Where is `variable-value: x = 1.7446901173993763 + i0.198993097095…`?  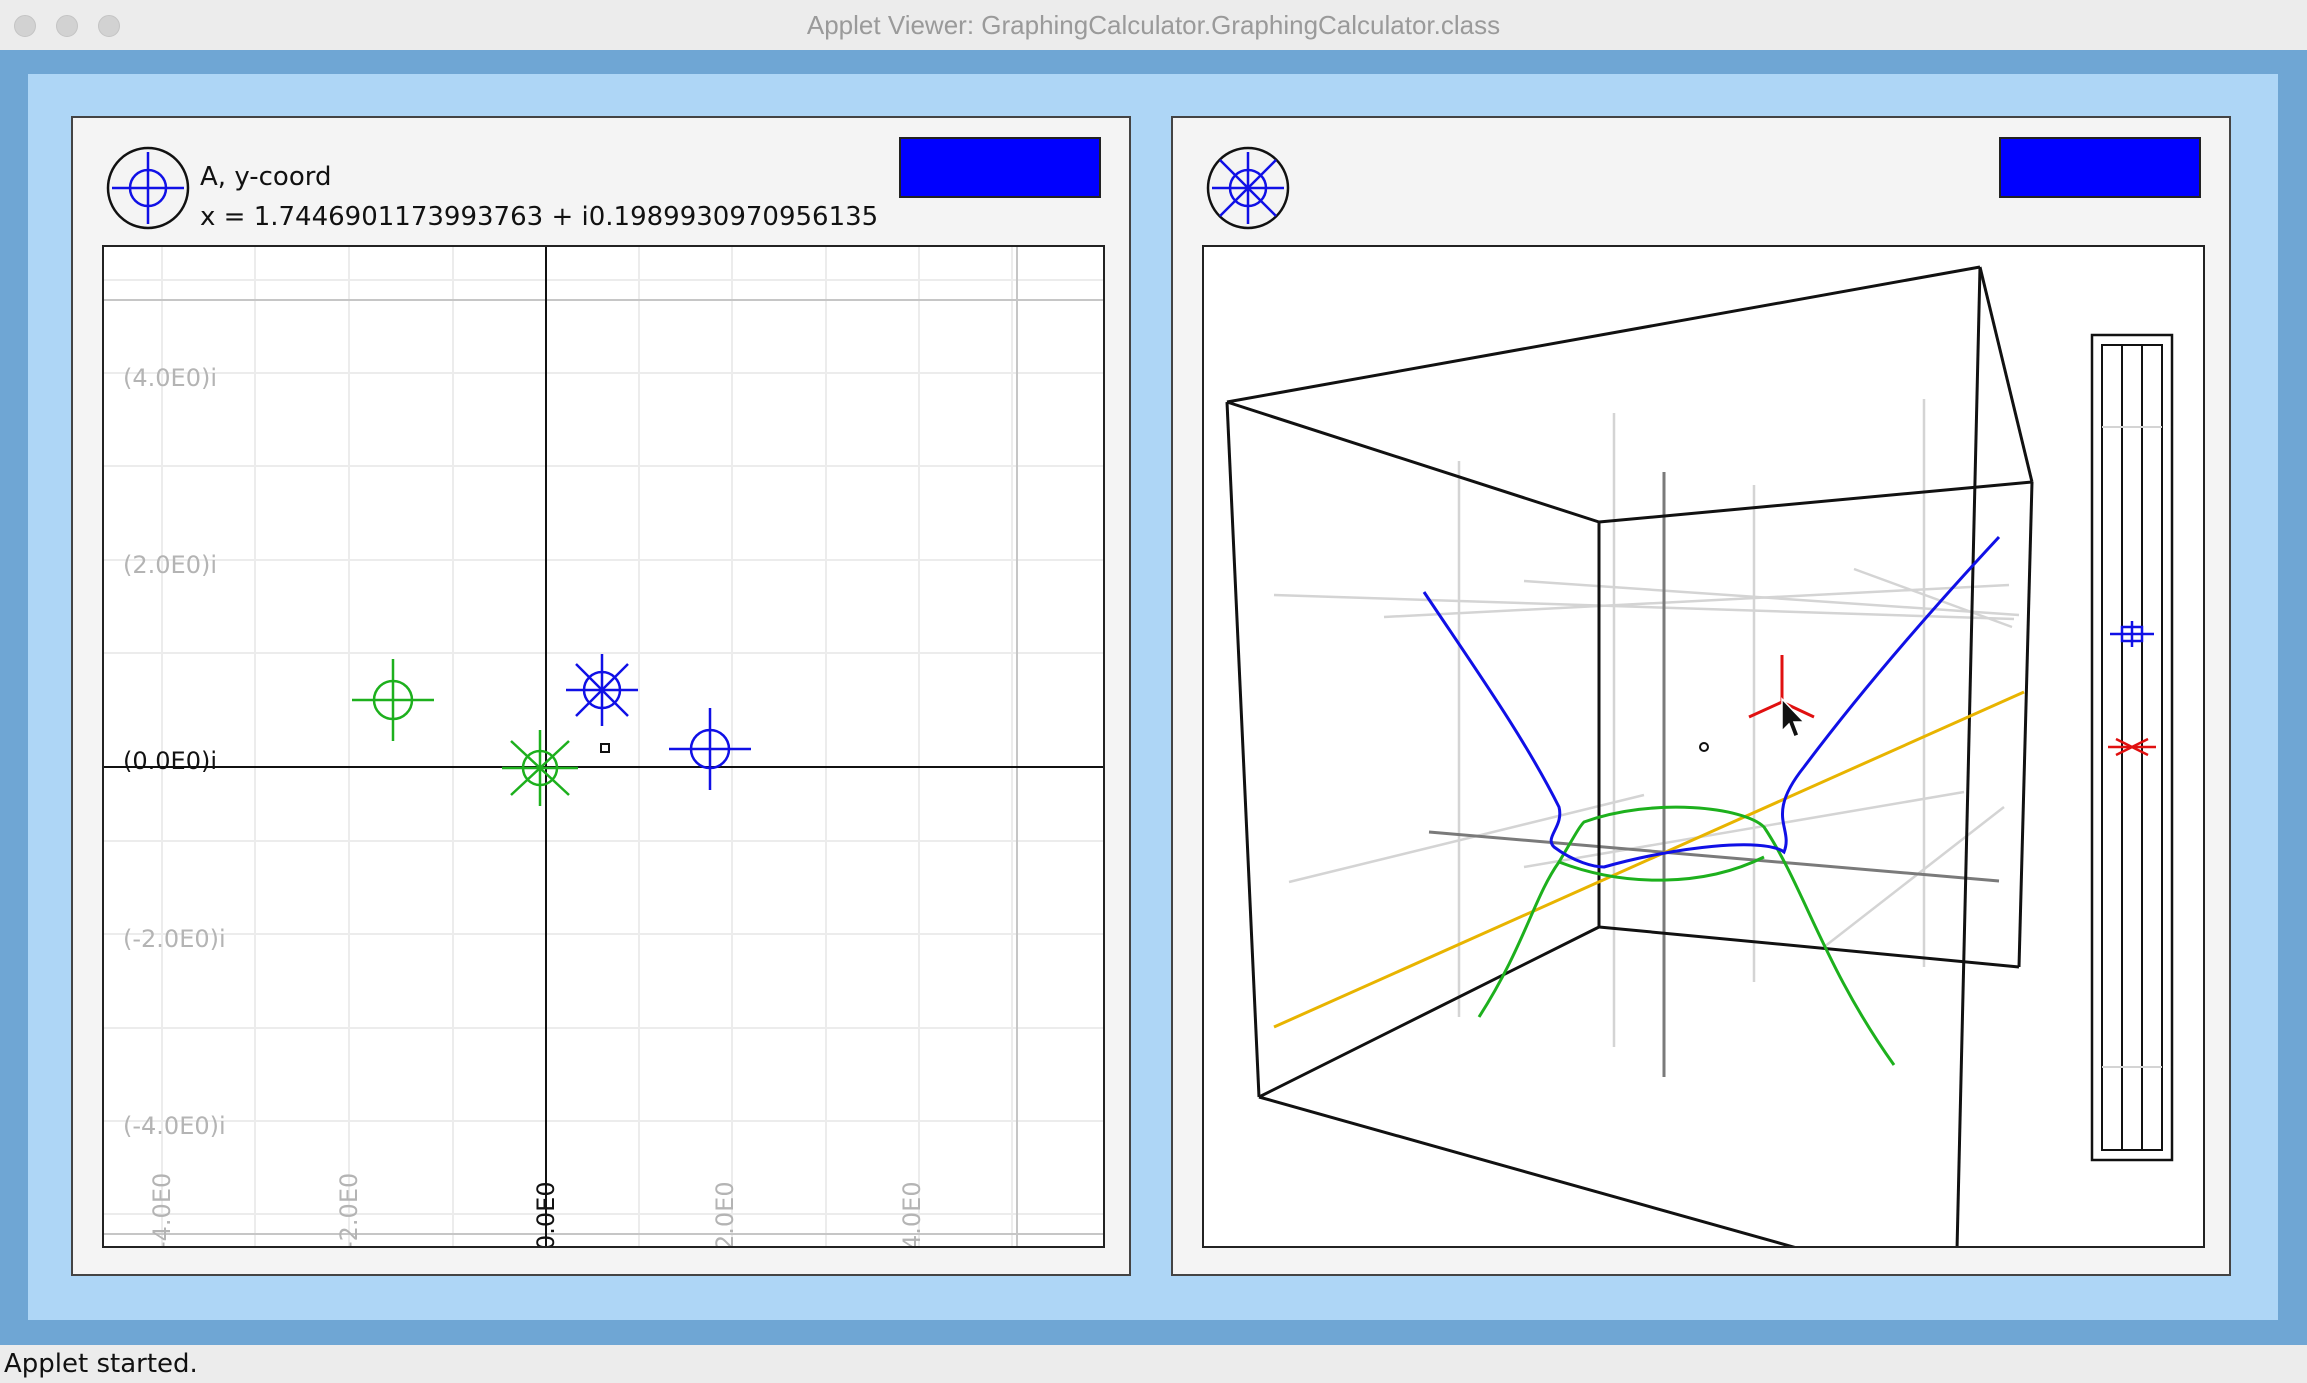
variable-value: x = 1.7446901173993763 + i0.198993097095… is located at coordinates (539, 217).